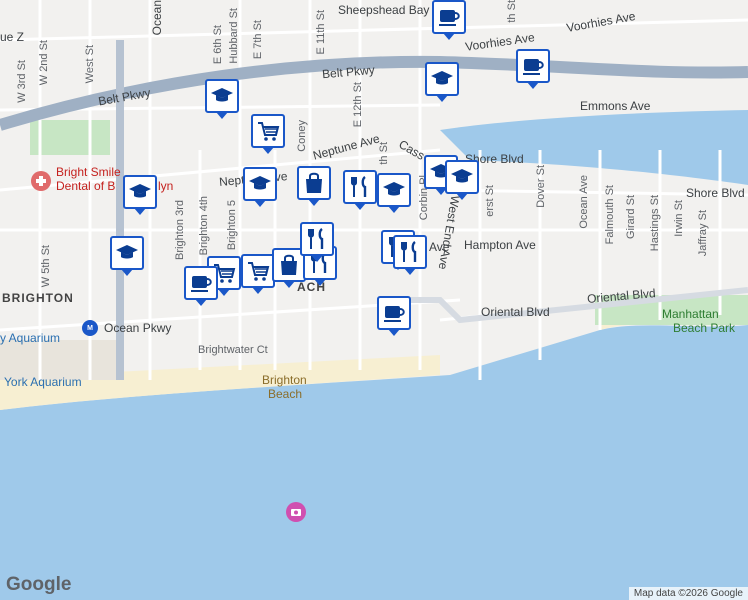 This screenshot has width=748, height=600. What do you see at coordinates (232, 225) in the screenshot?
I see `road-brighton-5: Brighton 5` at bounding box center [232, 225].